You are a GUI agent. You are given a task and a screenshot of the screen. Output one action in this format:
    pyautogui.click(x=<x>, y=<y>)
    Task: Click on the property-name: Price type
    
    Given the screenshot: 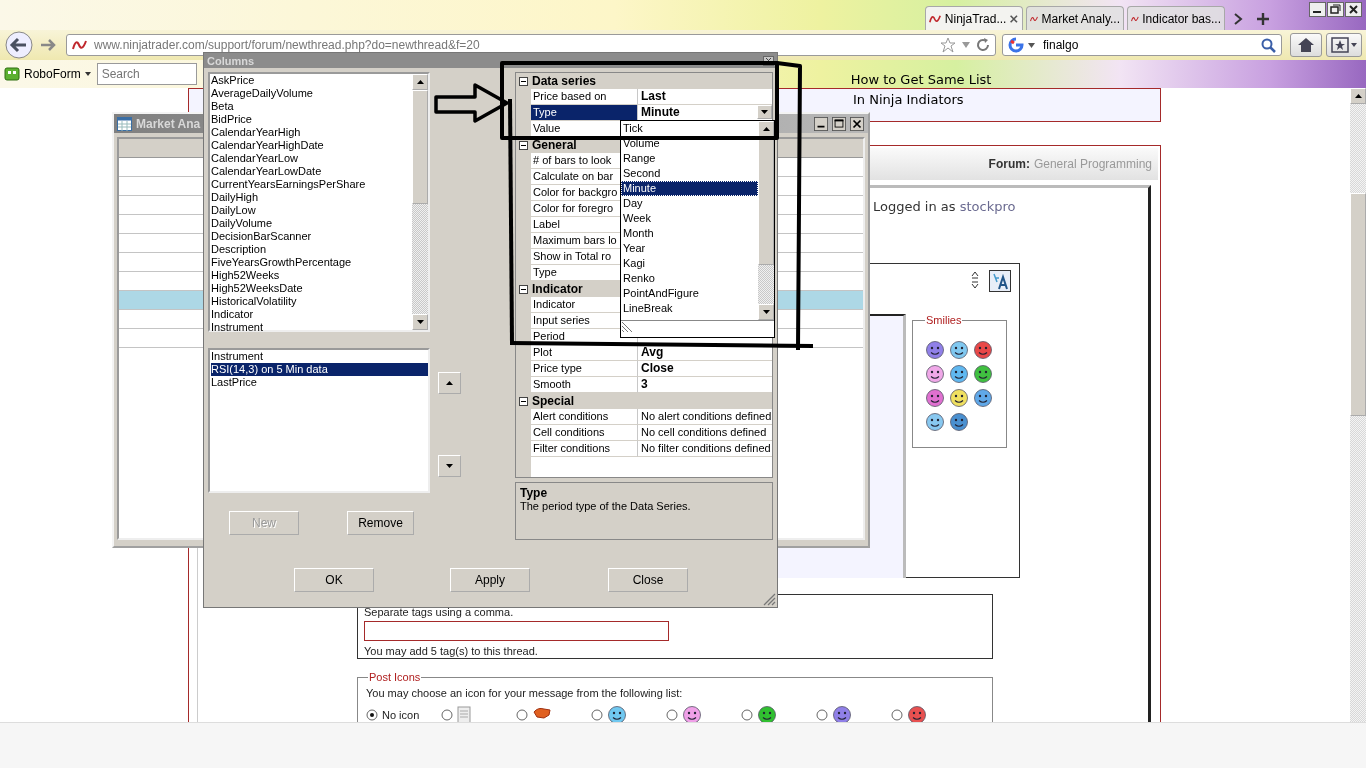 What is the action you would take?
    pyautogui.click(x=584, y=369)
    